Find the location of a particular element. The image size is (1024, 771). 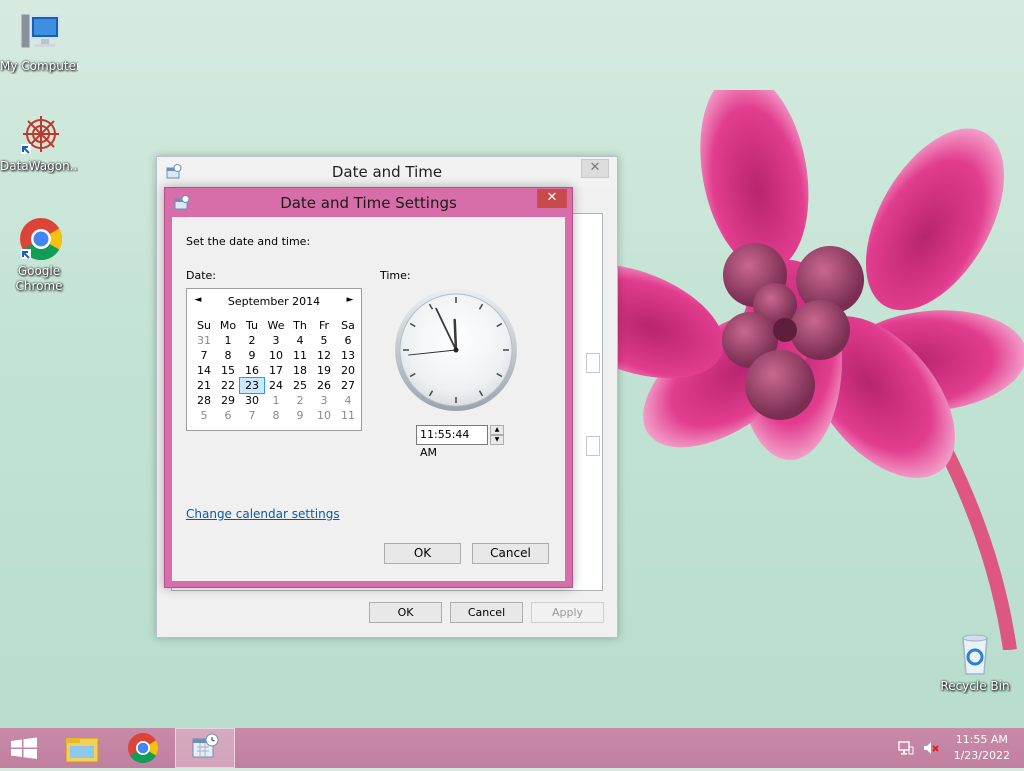

desktop-icon-my-computer: My Computer is located at coordinates (39, 42).